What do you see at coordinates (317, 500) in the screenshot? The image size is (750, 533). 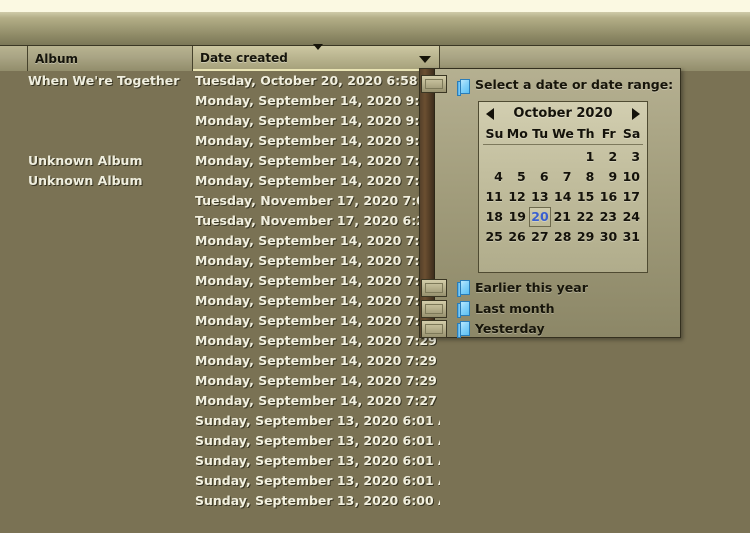 I see `cell-date-created: Sunday, September 13, 2020 6:00 AM` at bounding box center [317, 500].